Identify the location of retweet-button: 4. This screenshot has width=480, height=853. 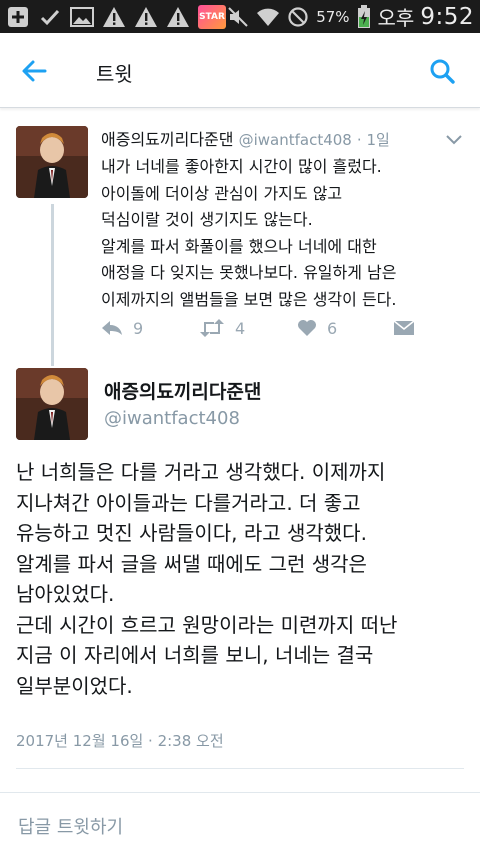
(222, 328).